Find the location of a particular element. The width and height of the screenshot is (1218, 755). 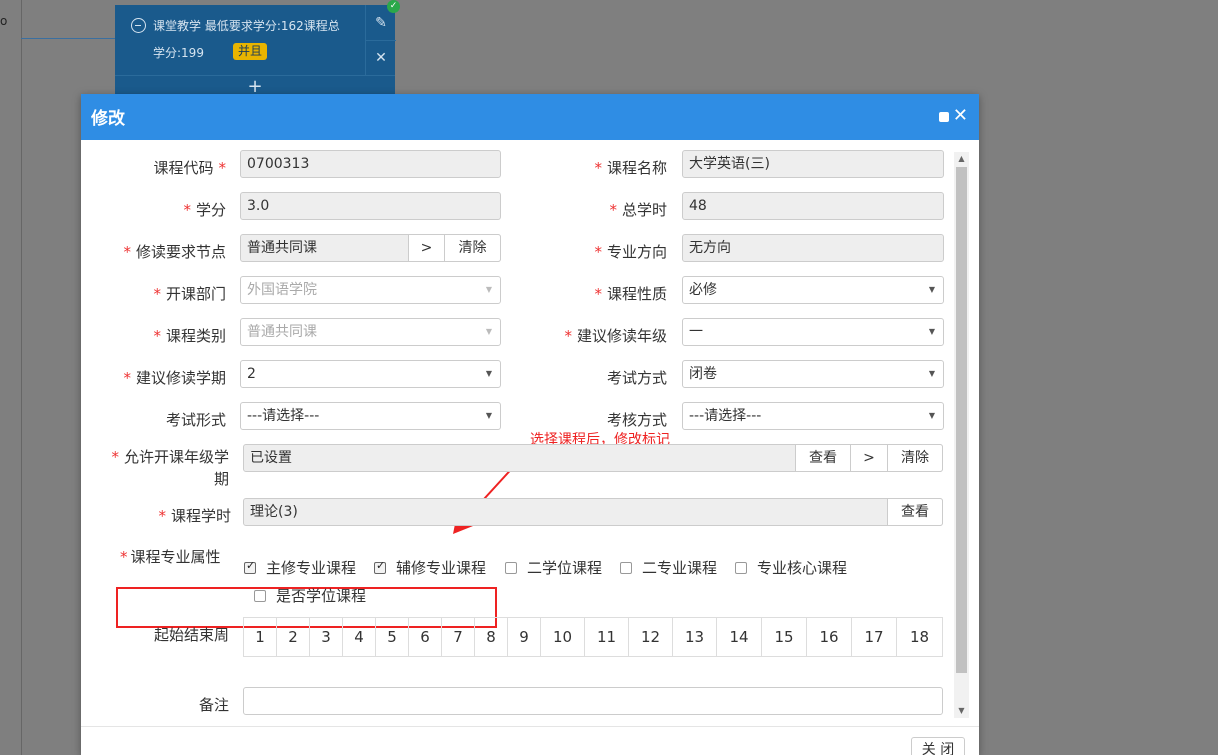

attr-second-major-checkbox: 二专业课程 is located at coordinates (668, 567).